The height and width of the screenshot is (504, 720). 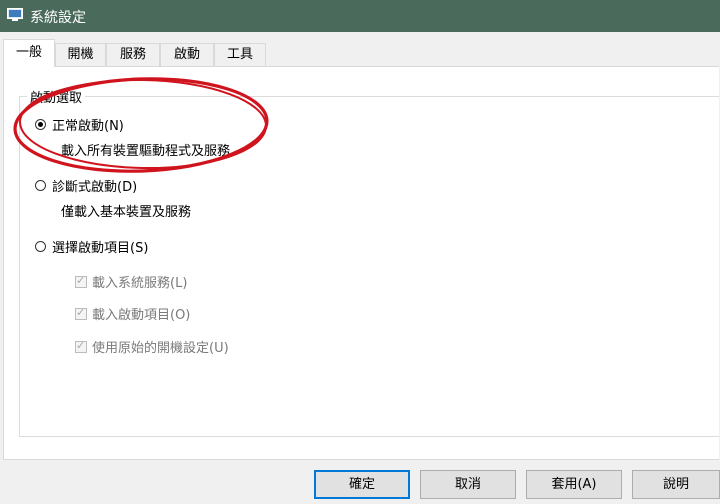 What do you see at coordinates (676, 484) in the screenshot?
I see `help-button: 說明` at bounding box center [676, 484].